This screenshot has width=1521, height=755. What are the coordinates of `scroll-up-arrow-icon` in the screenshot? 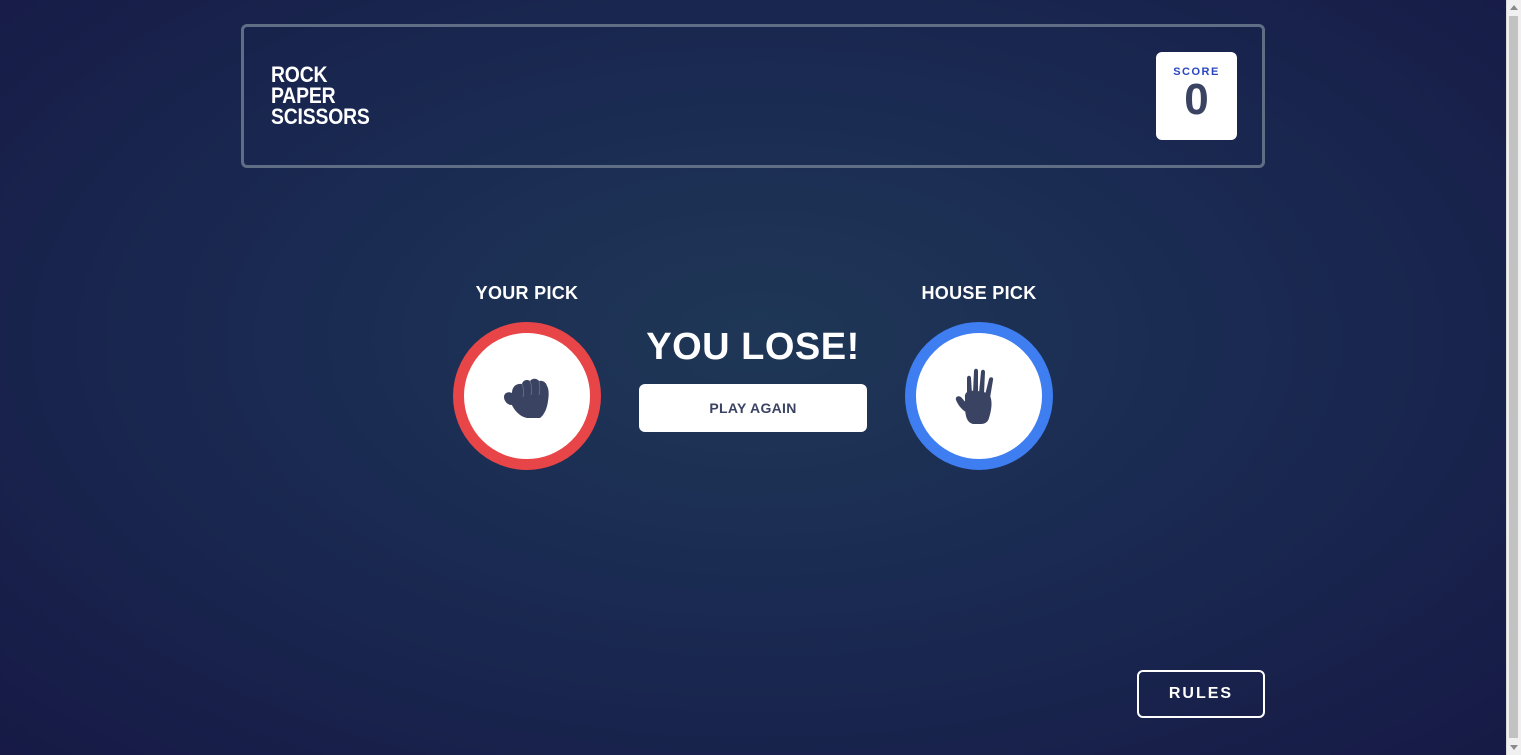 It's located at (1514, 7).